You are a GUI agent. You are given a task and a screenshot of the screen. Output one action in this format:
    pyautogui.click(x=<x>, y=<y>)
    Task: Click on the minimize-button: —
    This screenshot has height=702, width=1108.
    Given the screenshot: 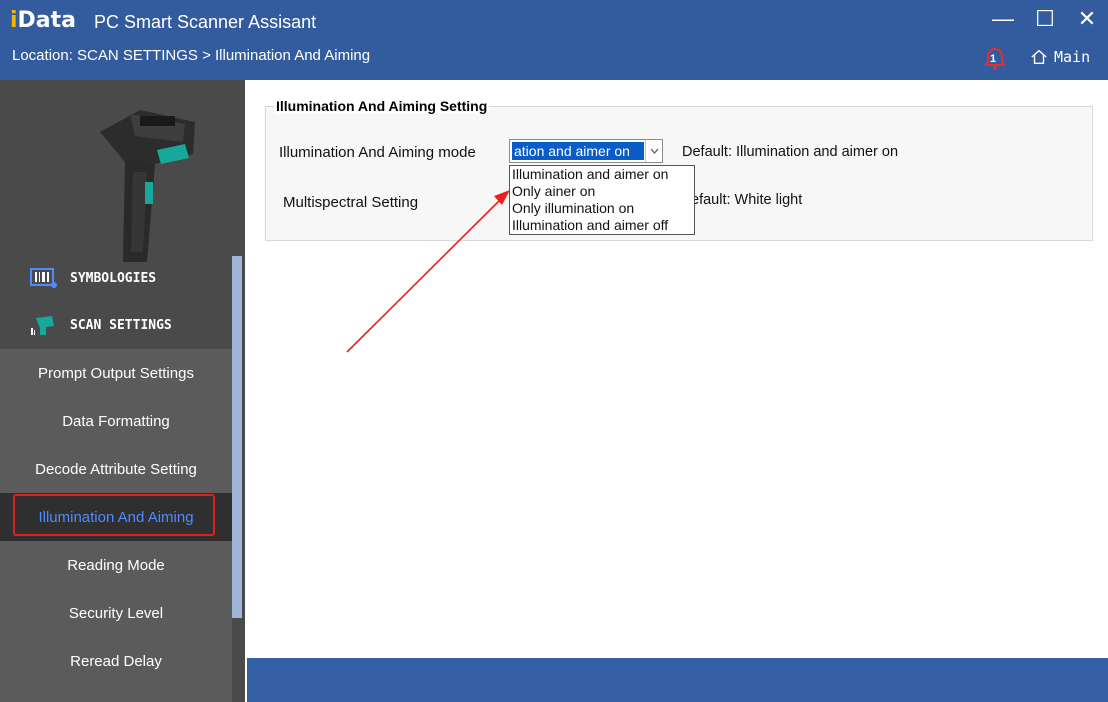 What is the action you would take?
    pyautogui.click(x=1003, y=19)
    